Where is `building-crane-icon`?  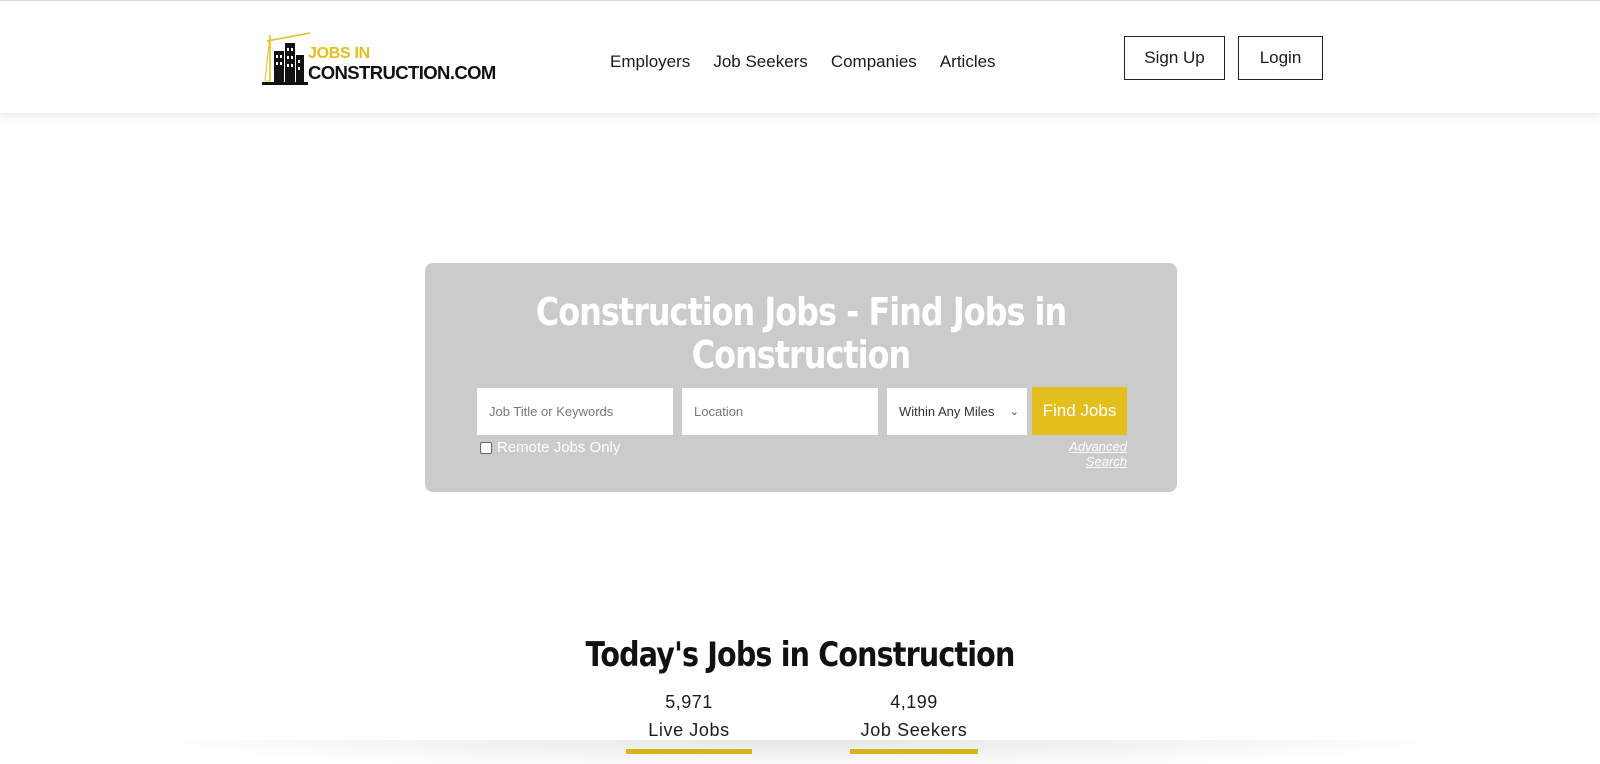 building-crane-icon is located at coordinates (286, 58).